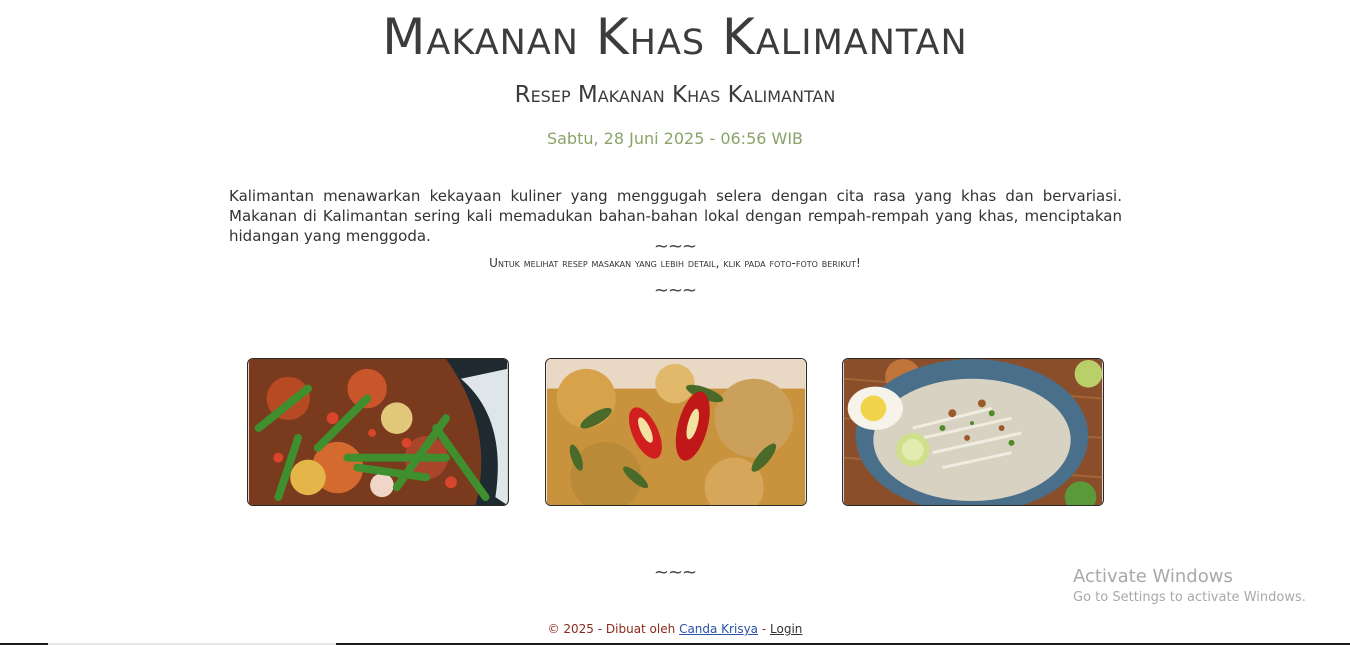 The image size is (1350, 645). I want to click on page-title: Makanan Khas Kalimantan, so click(675, 37).